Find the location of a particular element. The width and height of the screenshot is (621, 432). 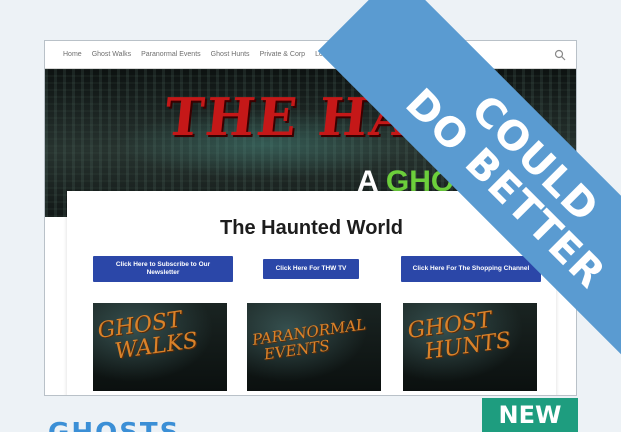

new-badge: NEW is located at coordinates (530, 415).